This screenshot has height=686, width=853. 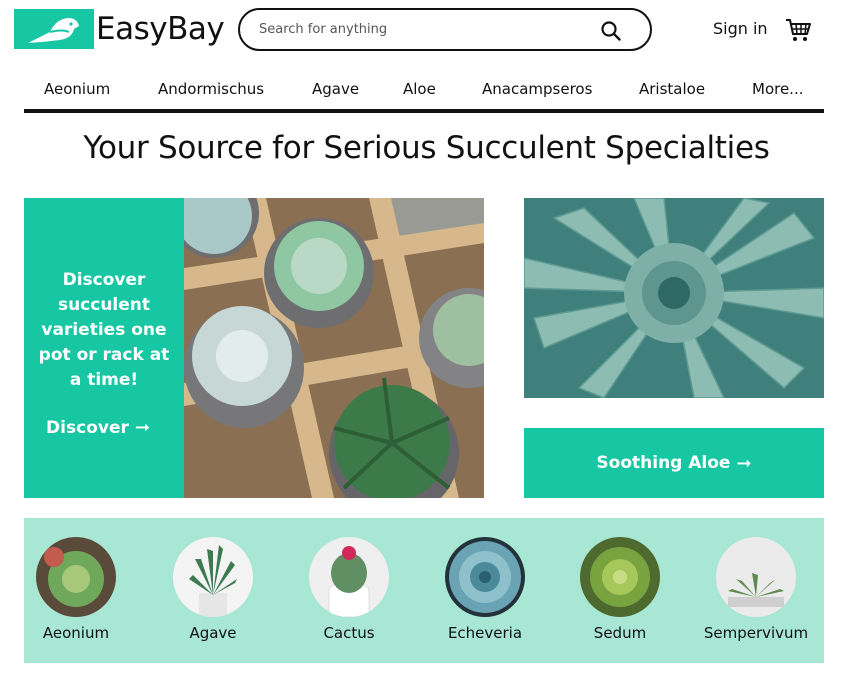 What do you see at coordinates (213, 633) in the screenshot?
I see `category-label: Agave` at bounding box center [213, 633].